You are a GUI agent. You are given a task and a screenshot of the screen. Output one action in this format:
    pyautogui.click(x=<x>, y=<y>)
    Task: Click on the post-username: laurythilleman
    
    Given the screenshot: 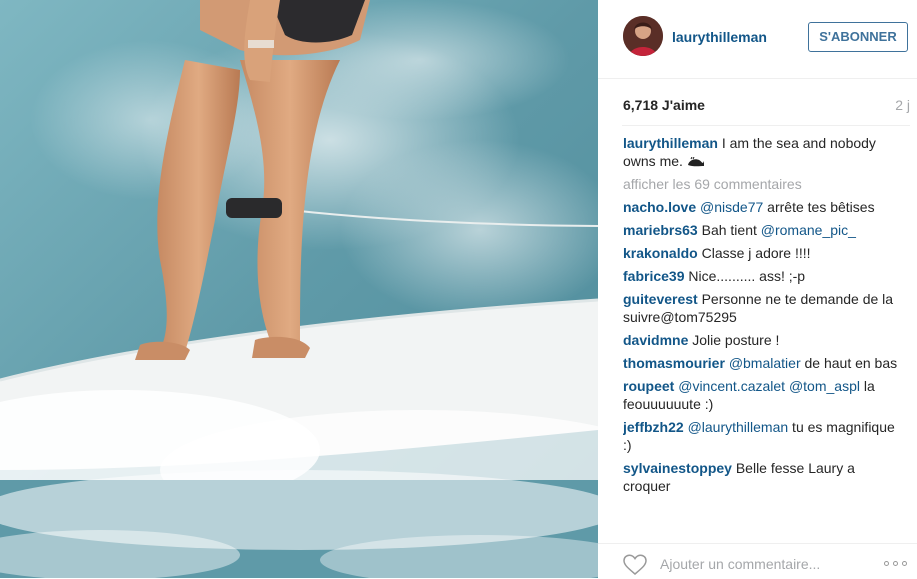 What is the action you would take?
    pyautogui.click(x=719, y=37)
    